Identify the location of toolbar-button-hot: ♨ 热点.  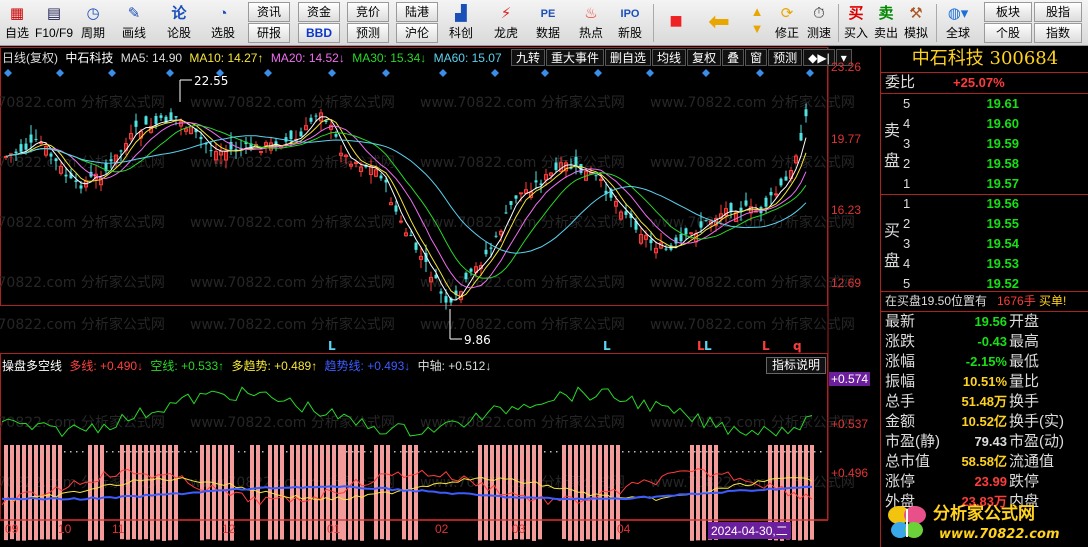
(591, 23).